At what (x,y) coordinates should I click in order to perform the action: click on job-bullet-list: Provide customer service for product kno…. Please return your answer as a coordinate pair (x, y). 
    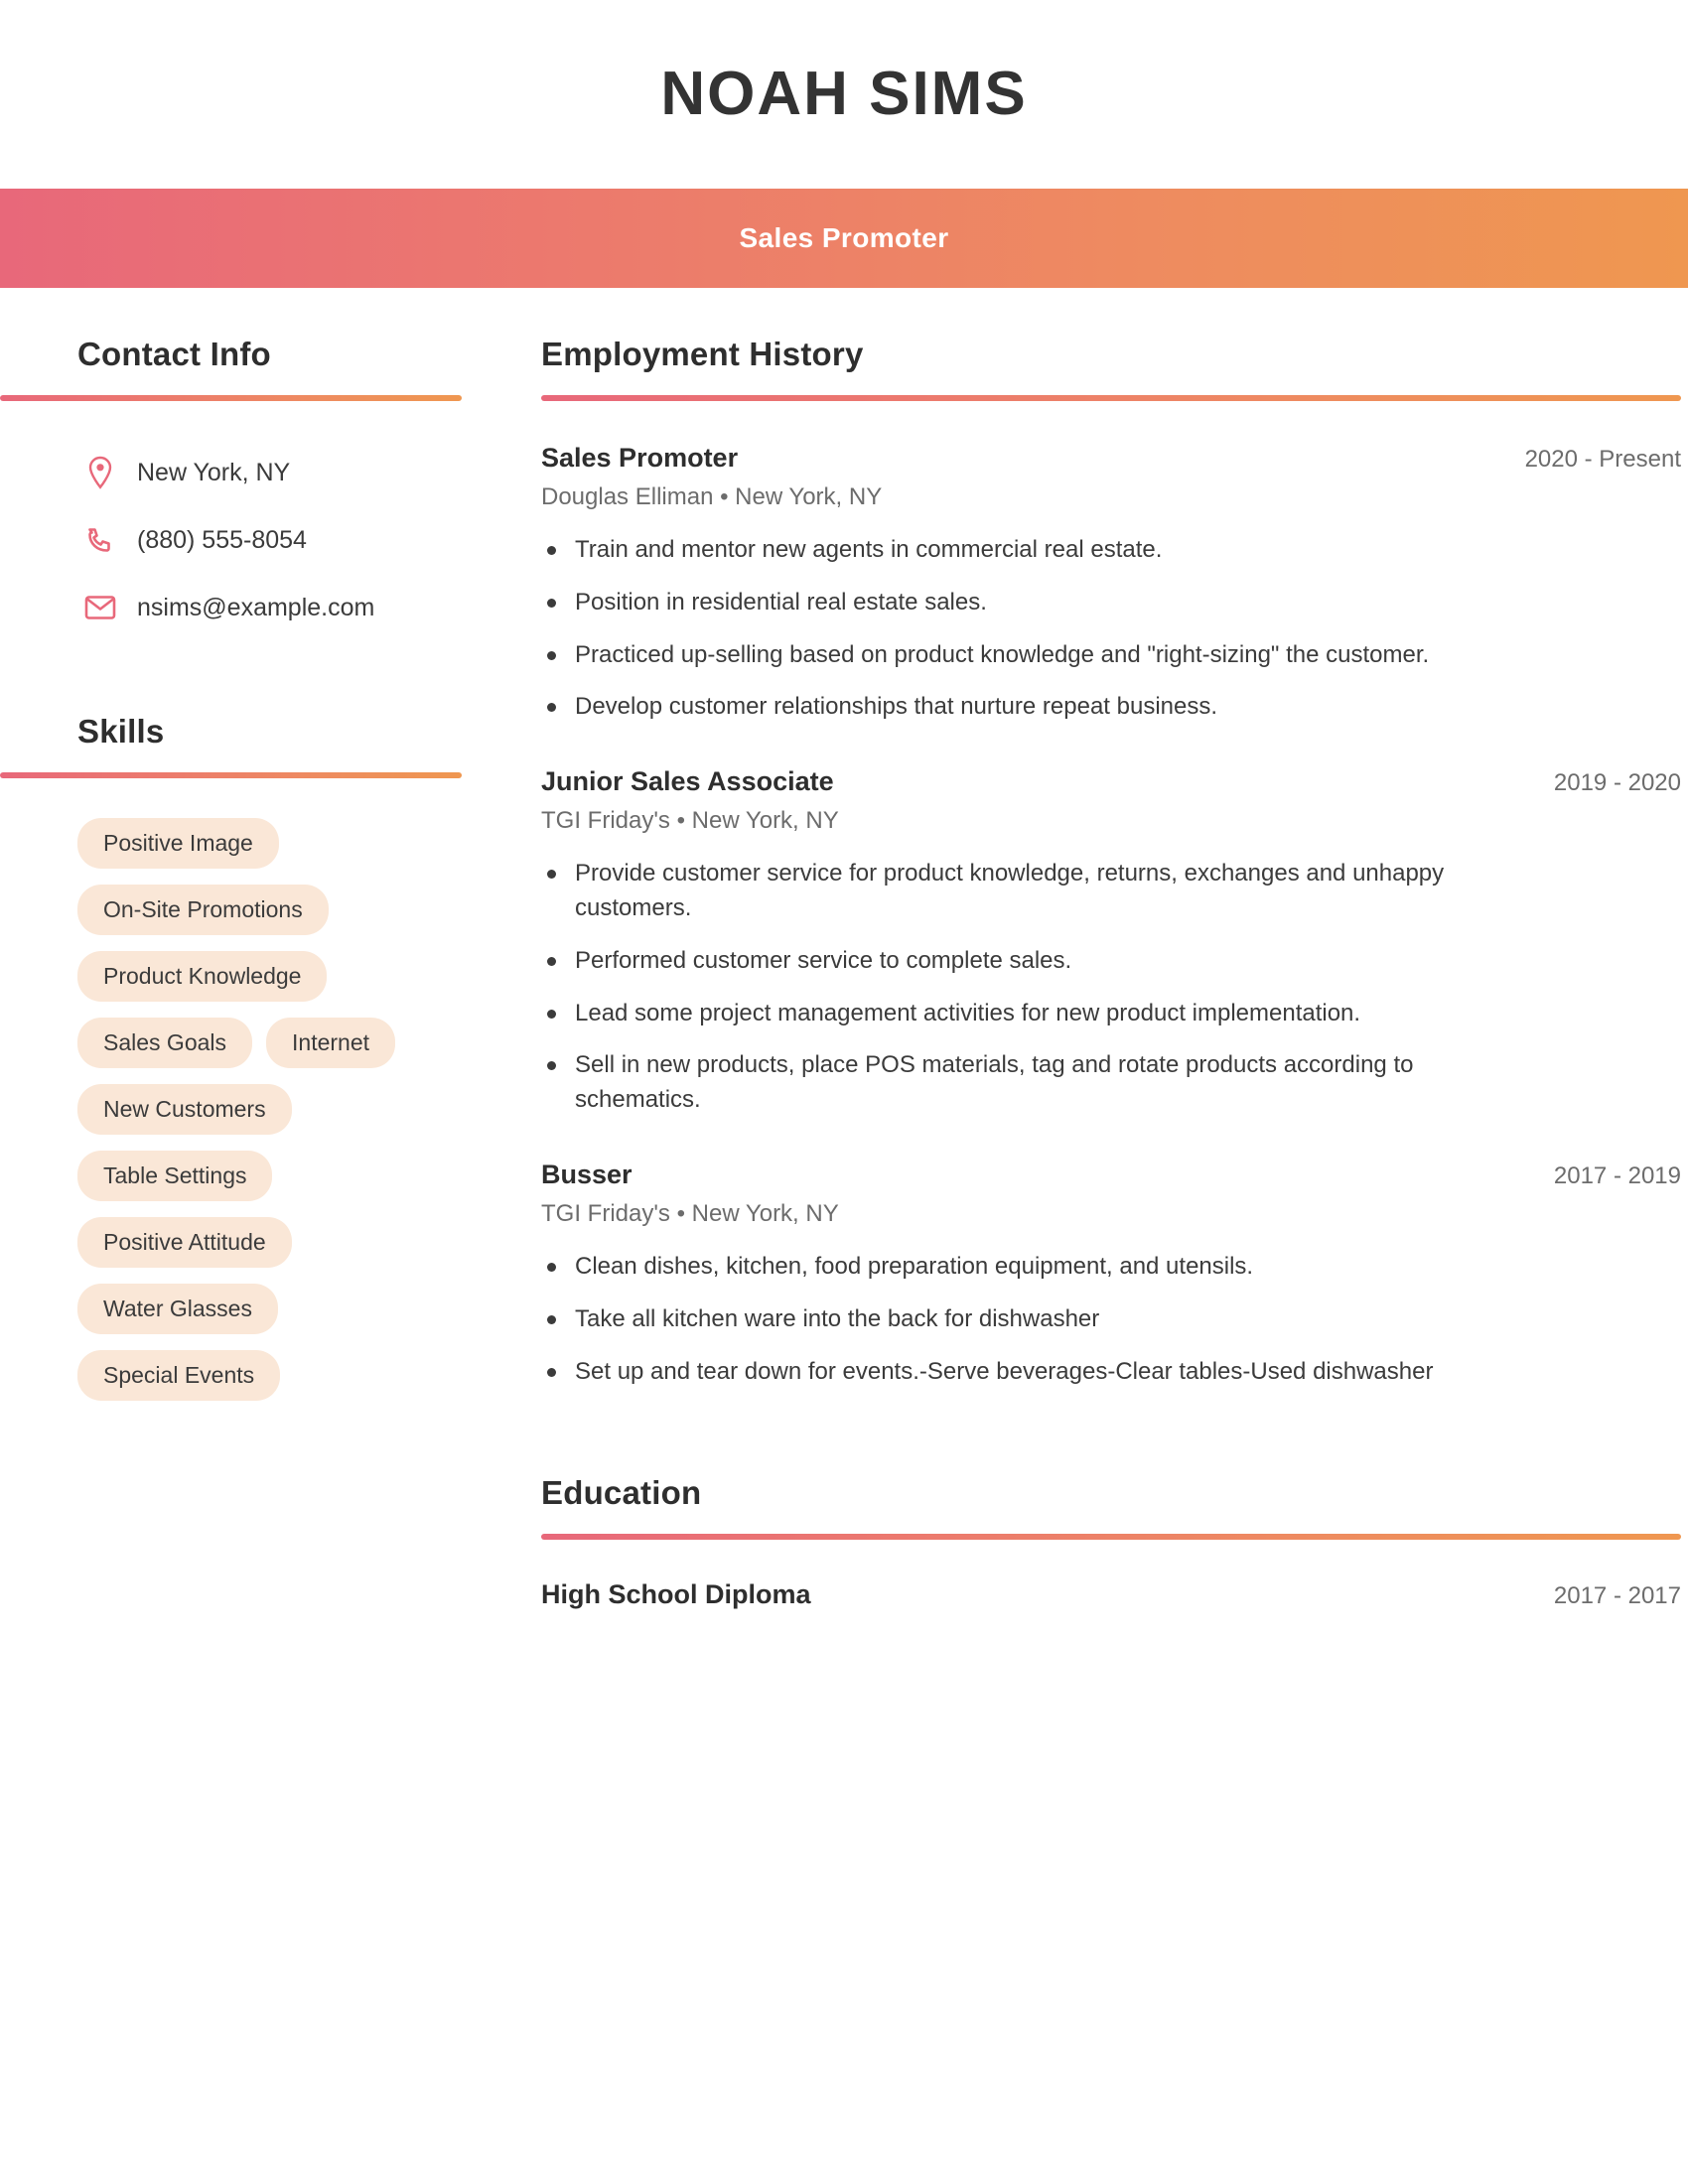
    Looking at the image, I should click on (1111, 987).